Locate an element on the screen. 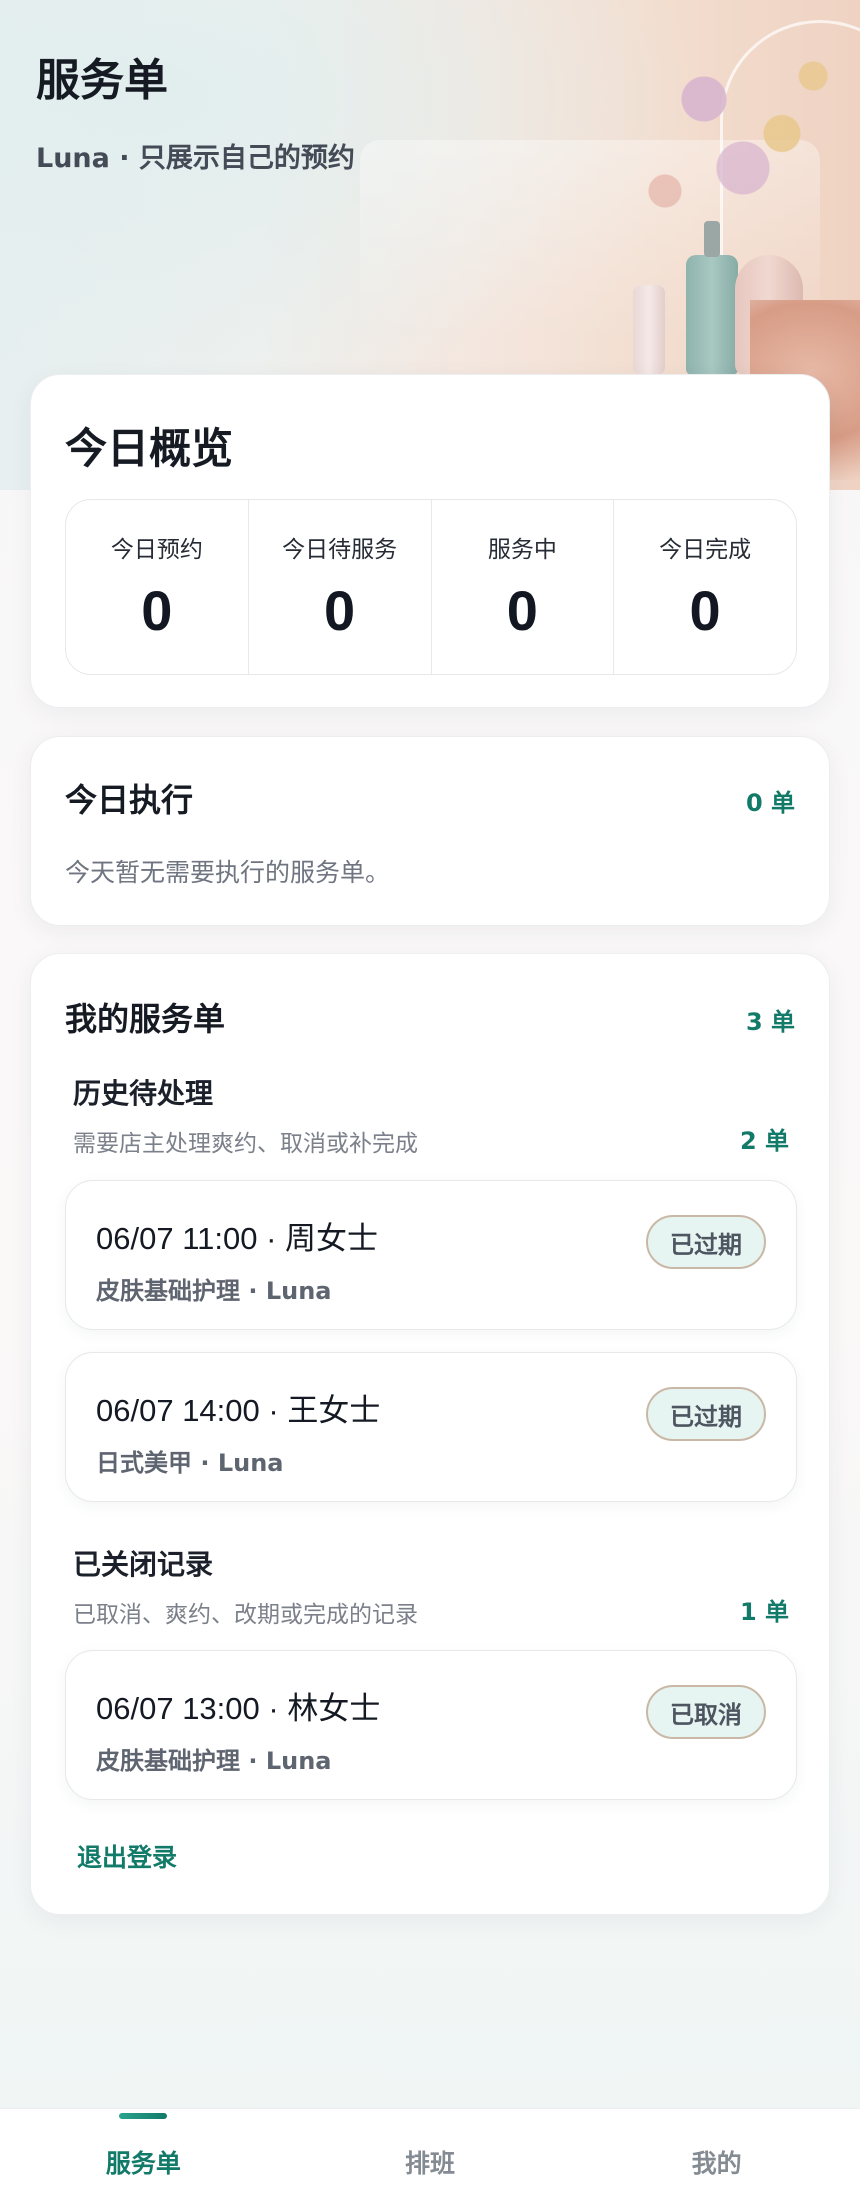 Image resolution: width=860 pixels, height=2202 pixels. overview-stats: 今日预约 0 今日待服务 0 服务中 0 今日完成 0 is located at coordinates (431, 587).